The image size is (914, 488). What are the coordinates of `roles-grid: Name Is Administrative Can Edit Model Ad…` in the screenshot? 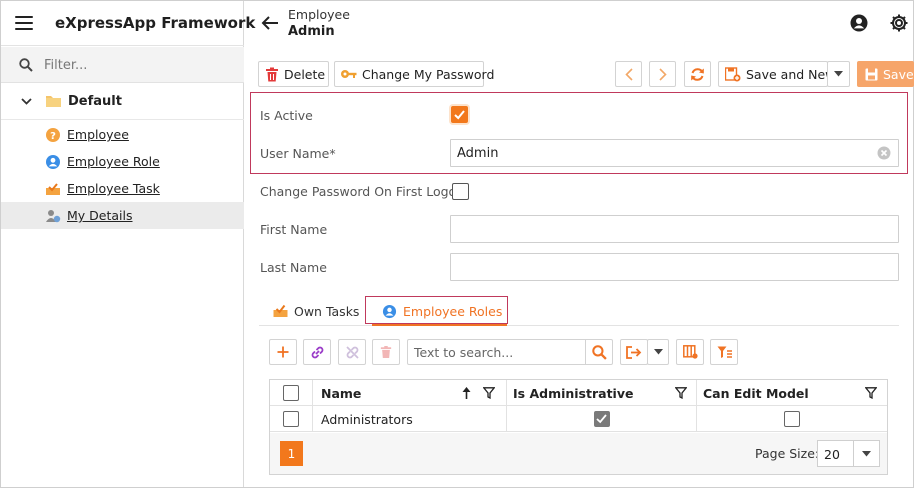 It's located at (578, 427).